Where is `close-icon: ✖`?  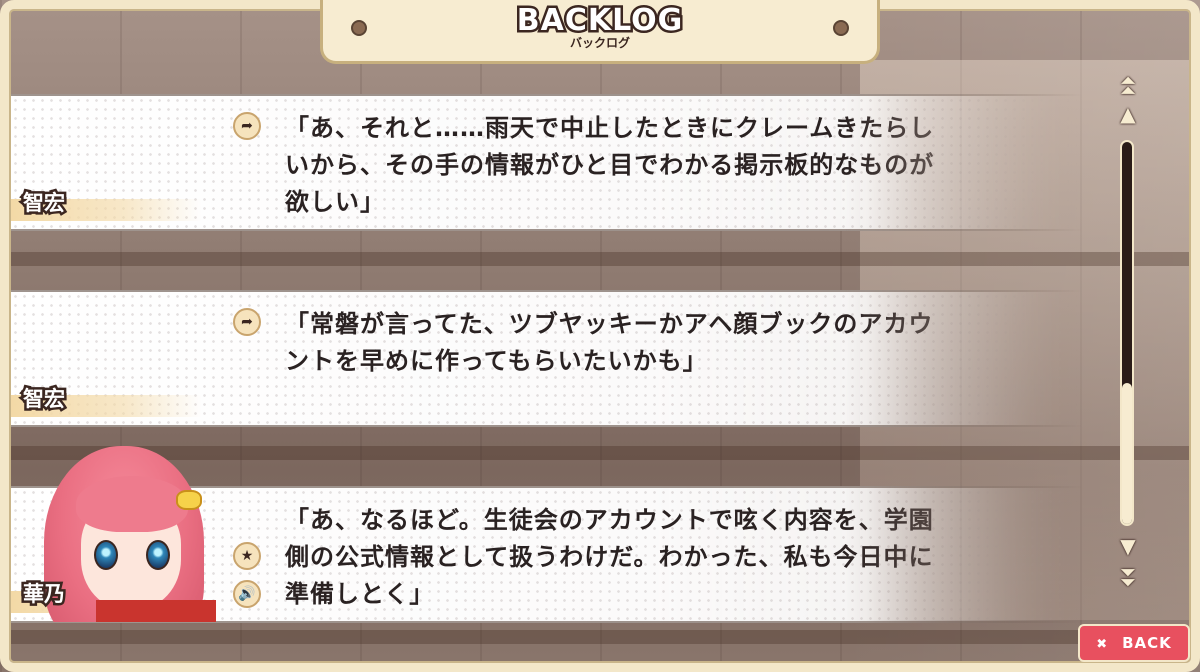
close-icon: ✖ is located at coordinates (1102, 644).